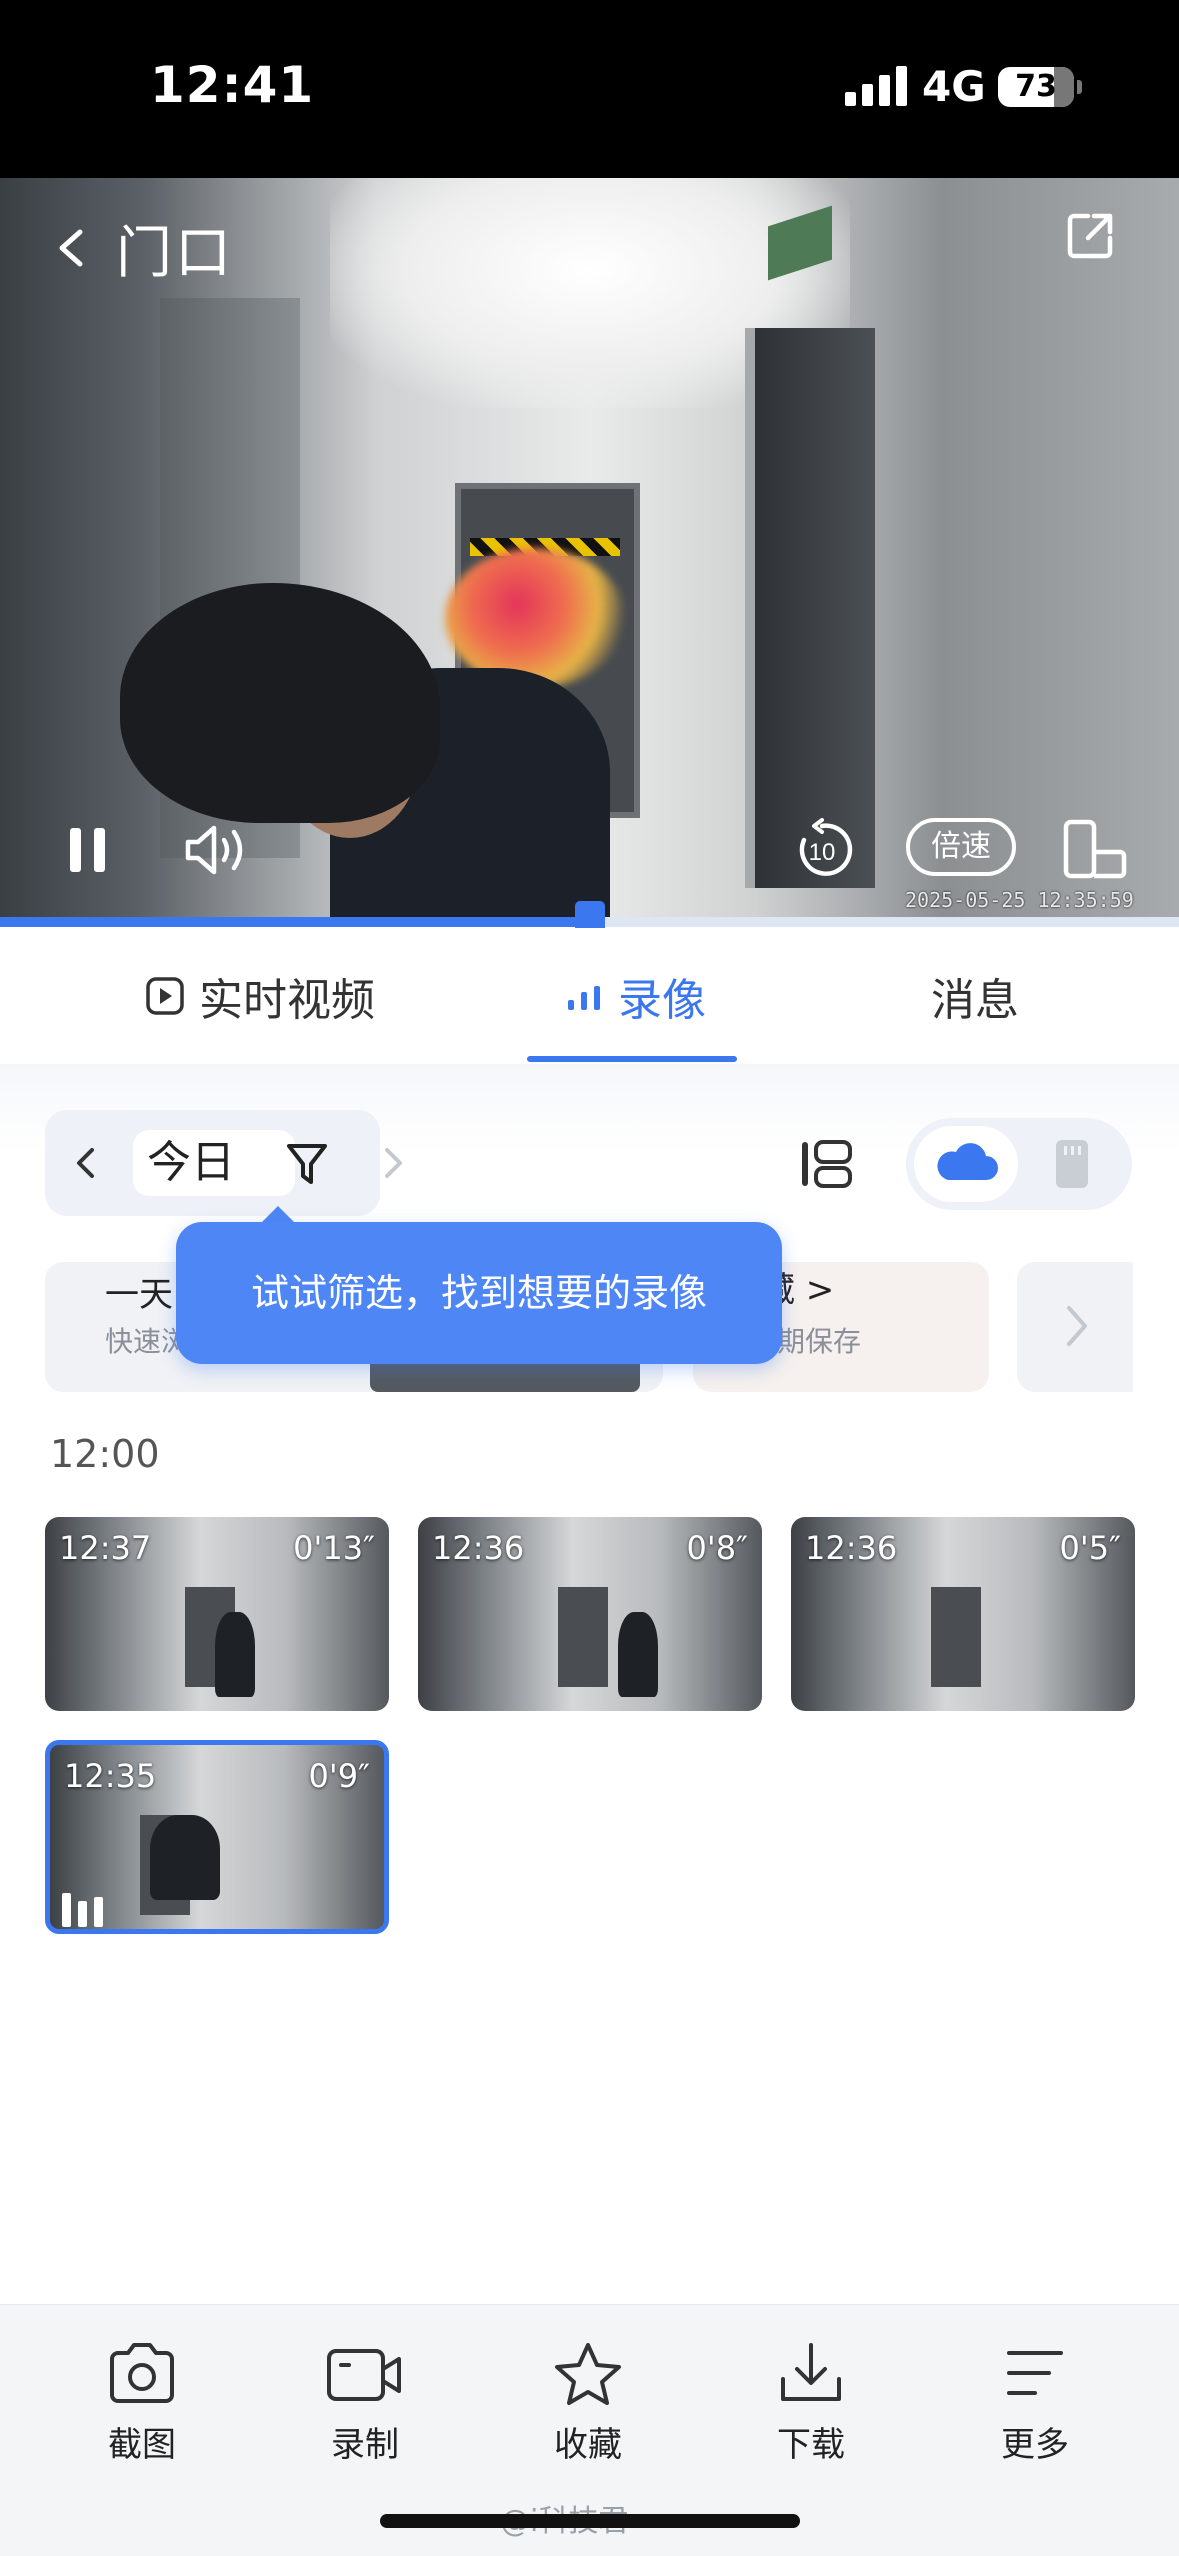 This screenshot has width=1179, height=2556. I want to click on date-label-button: 今日, so click(214, 1163).